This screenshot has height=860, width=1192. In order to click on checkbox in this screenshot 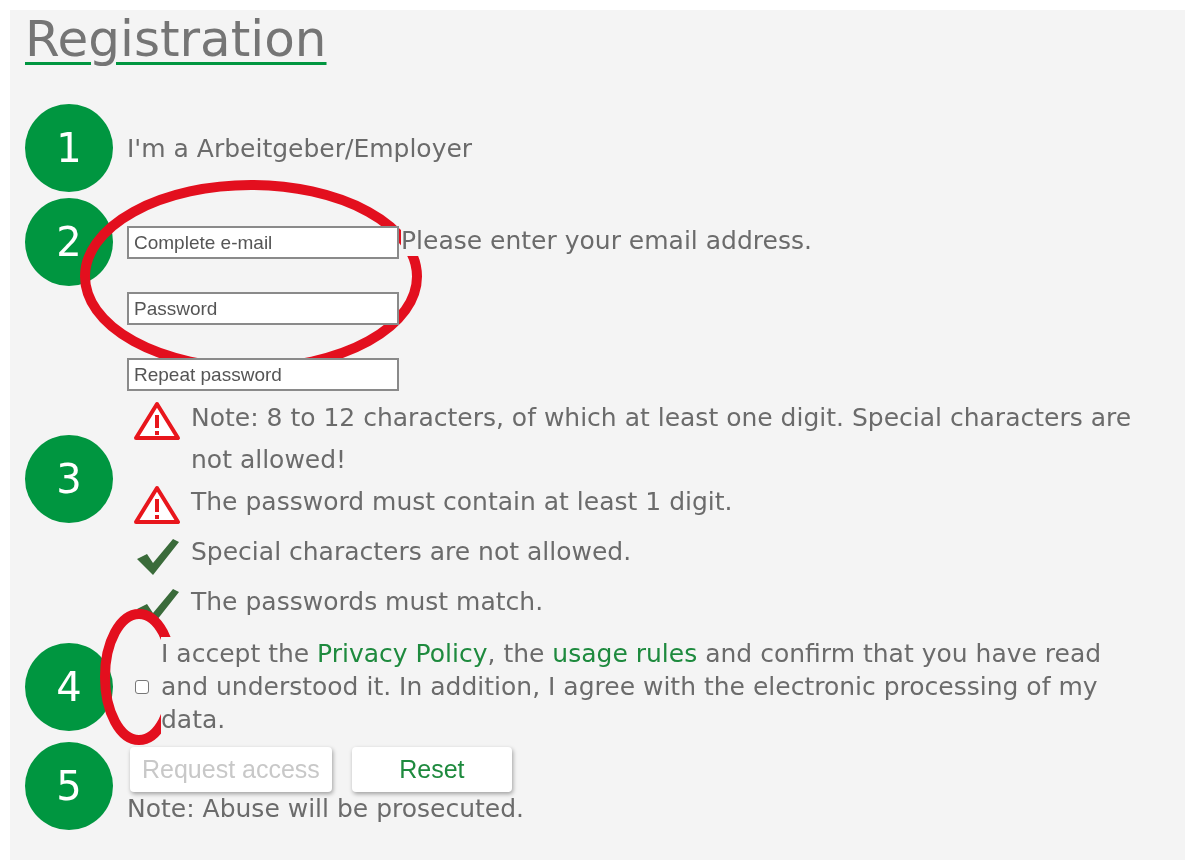, I will do `click(142, 686)`.